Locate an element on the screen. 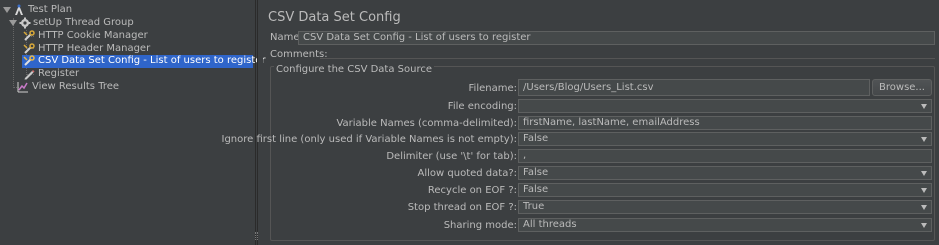  stop-thread-on-eof-label: Stop thread on EOF ?: is located at coordinates (462, 207).